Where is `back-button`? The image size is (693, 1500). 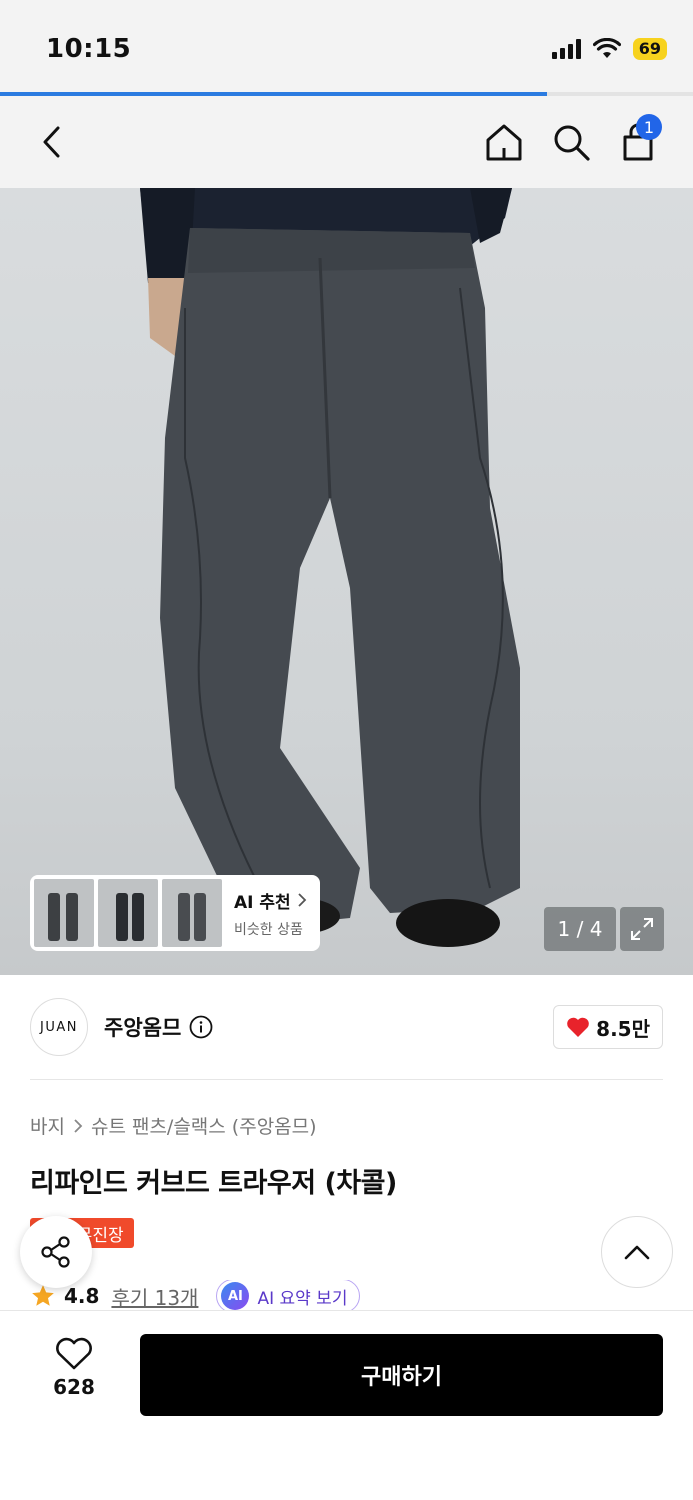
back-button is located at coordinates (52, 142).